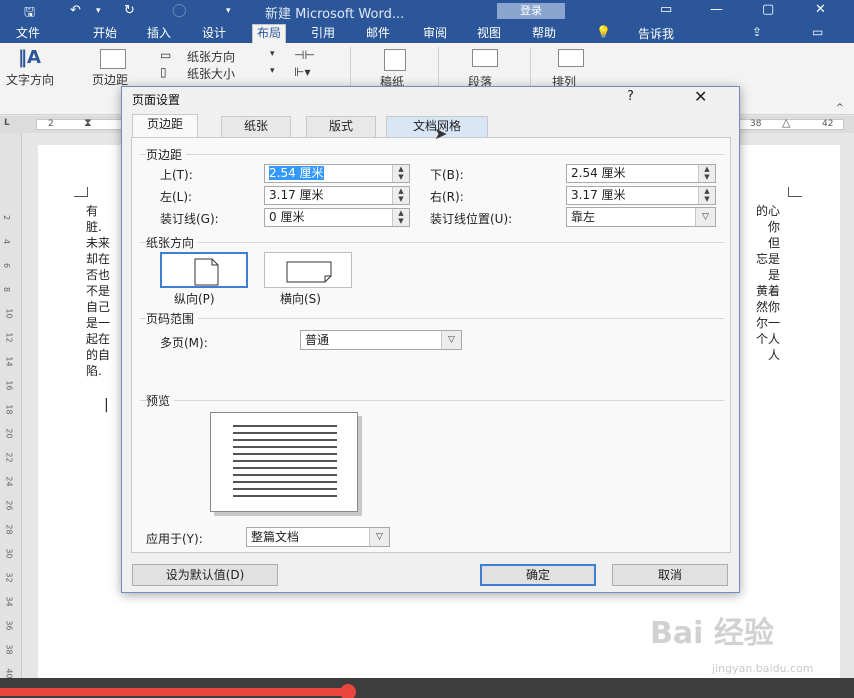 The width and height of the screenshot is (854, 698). I want to click on tab-review: 审阅, so click(435, 34).